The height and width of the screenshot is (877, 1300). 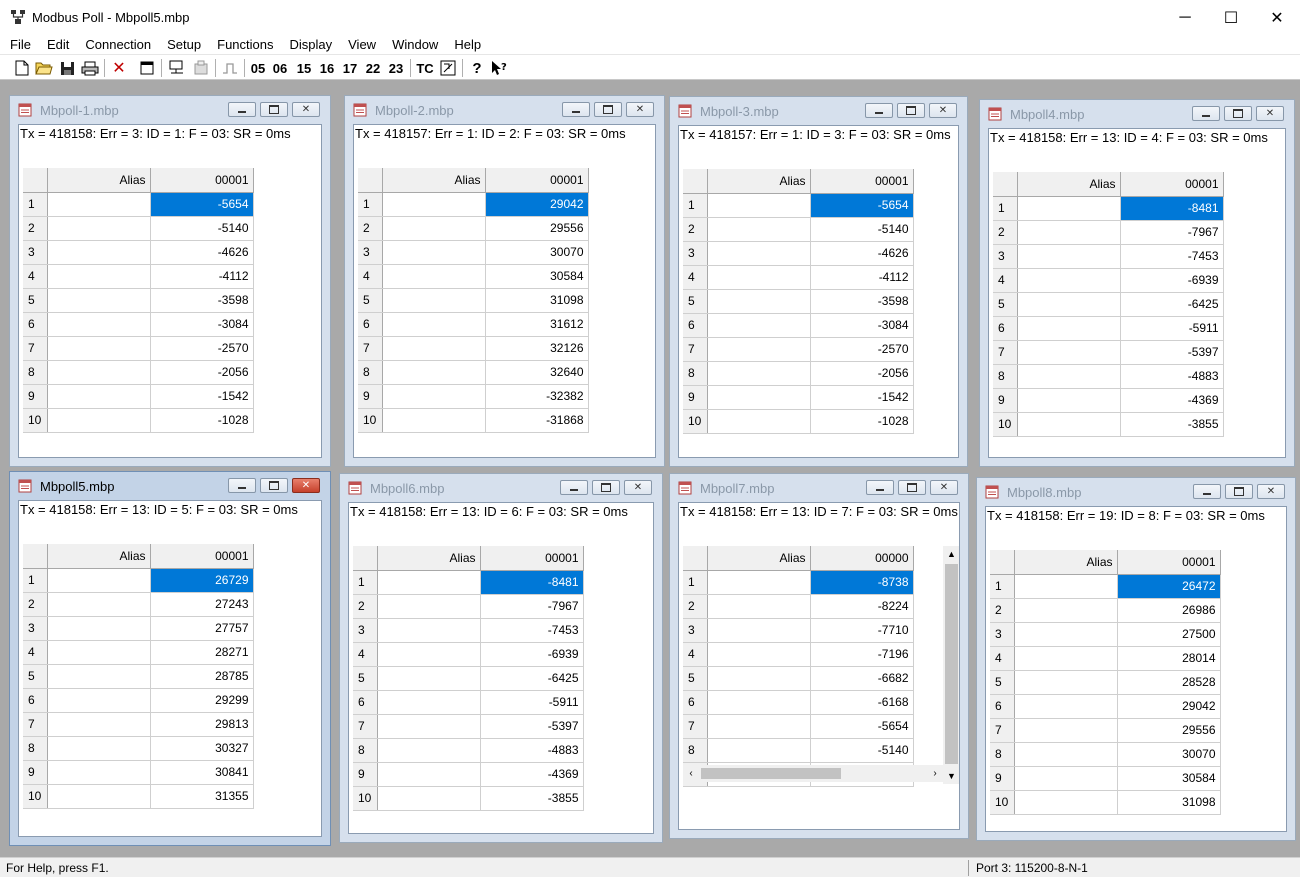 What do you see at coordinates (425, 68) in the screenshot?
I see `traffic-button: TC` at bounding box center [425, 68].